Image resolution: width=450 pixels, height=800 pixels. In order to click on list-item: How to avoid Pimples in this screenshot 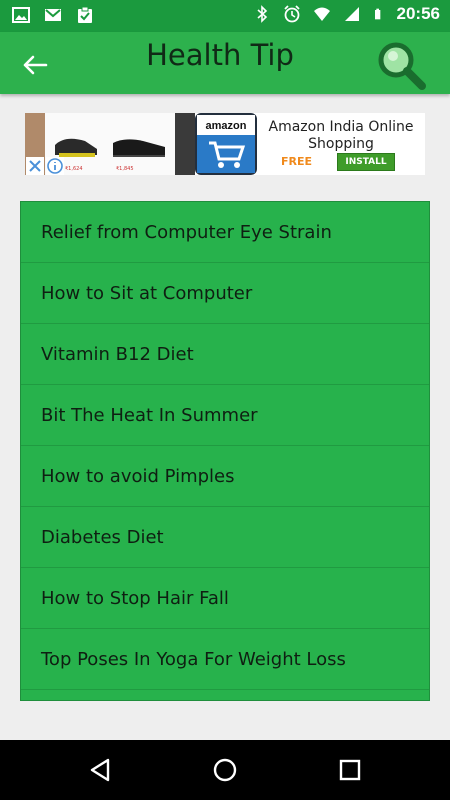, I will do `click(225, 476)`.